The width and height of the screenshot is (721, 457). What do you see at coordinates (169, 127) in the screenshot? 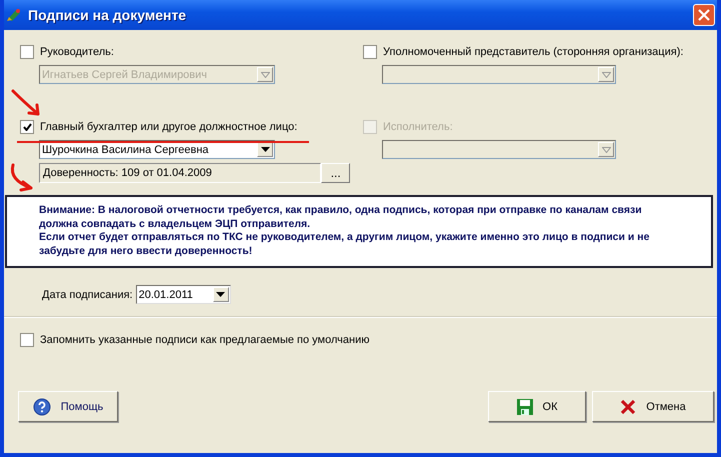
I see `checkbox-label: Главный бухгалтер или другое должностное лицо:` at bounding box center [169, 127].